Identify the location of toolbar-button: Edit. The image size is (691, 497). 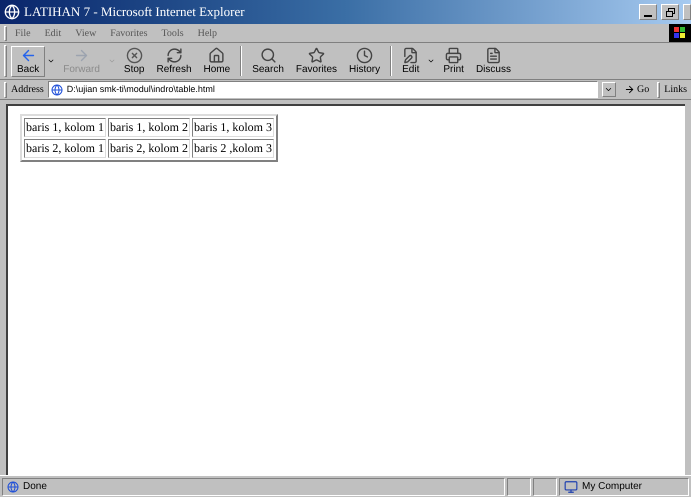
(411, 61).